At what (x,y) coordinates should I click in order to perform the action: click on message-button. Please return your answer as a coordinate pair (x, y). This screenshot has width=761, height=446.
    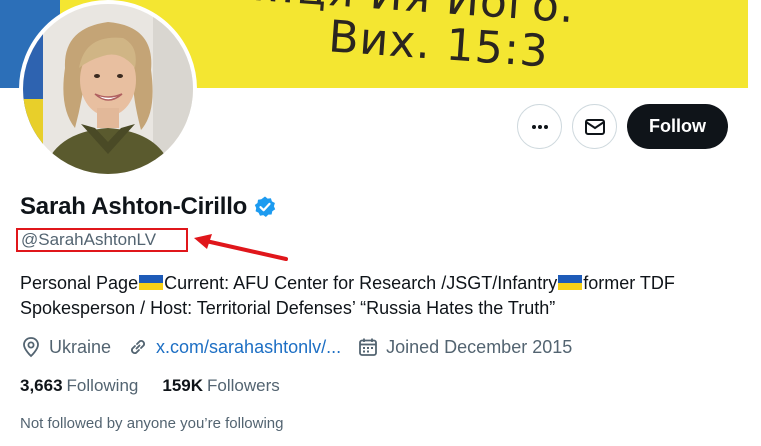
    Looking at the image, I should click on (594, 126).